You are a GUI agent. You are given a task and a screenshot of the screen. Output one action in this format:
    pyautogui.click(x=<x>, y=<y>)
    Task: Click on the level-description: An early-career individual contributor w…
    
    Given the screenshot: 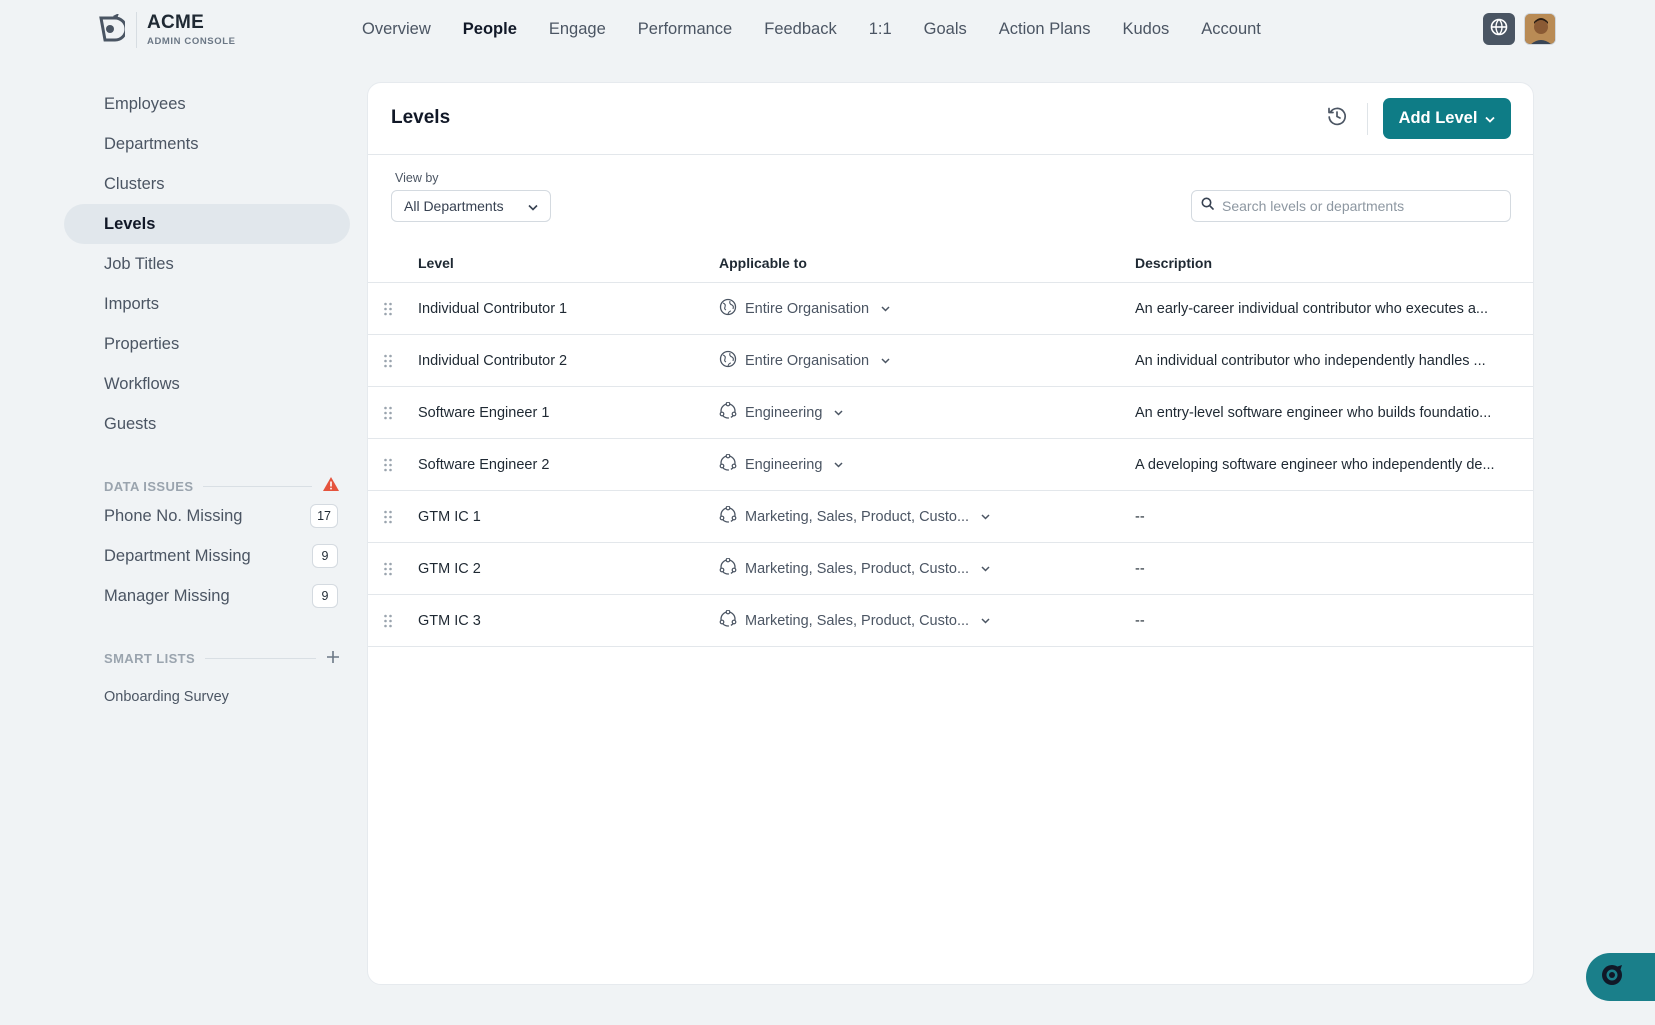 What is the action you would take?
    pyautogui.click(x=1312, y=308)
    